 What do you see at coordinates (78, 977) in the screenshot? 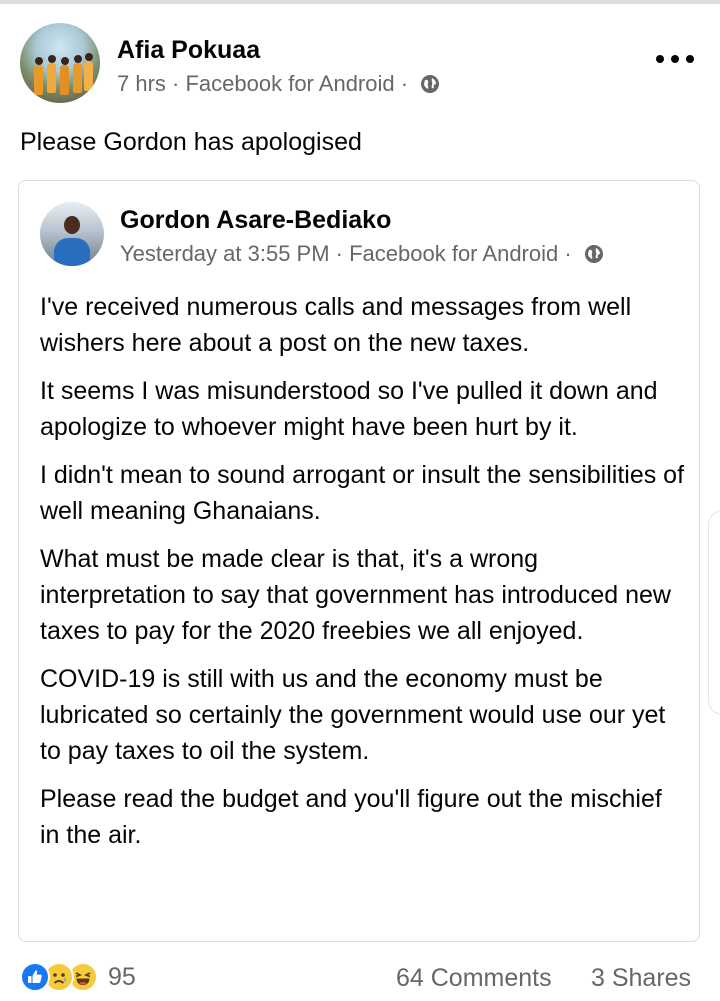
I see `reactions-summary: 95` at bounding box center [78, 977].